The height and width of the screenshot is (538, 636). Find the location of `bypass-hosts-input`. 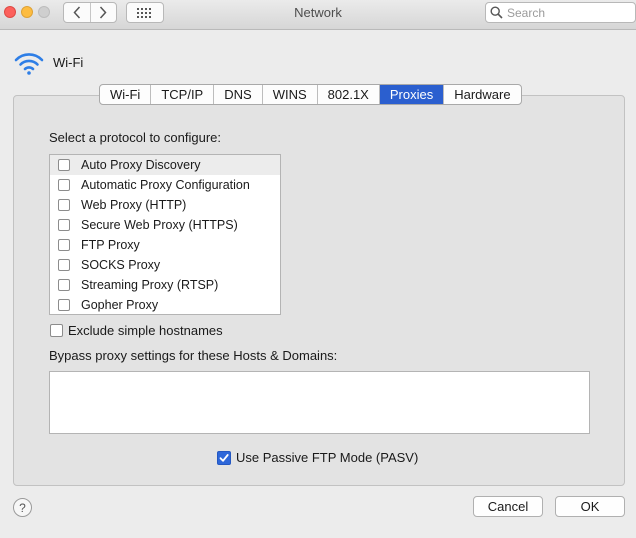

bypass-hosts-input is located at coordinates (319, 402).